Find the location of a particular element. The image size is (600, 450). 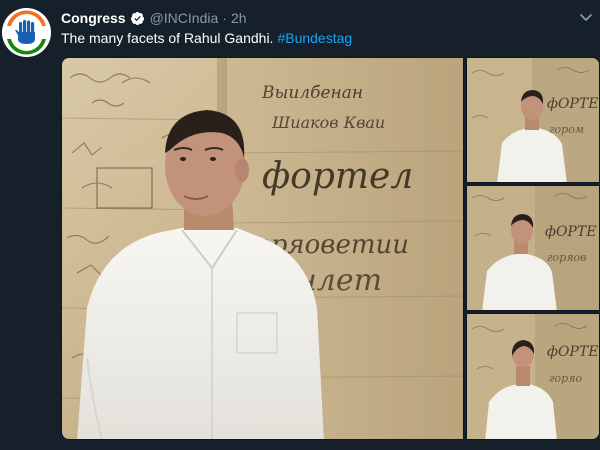

verified-badge-icon is located at coordinates (137, 18).